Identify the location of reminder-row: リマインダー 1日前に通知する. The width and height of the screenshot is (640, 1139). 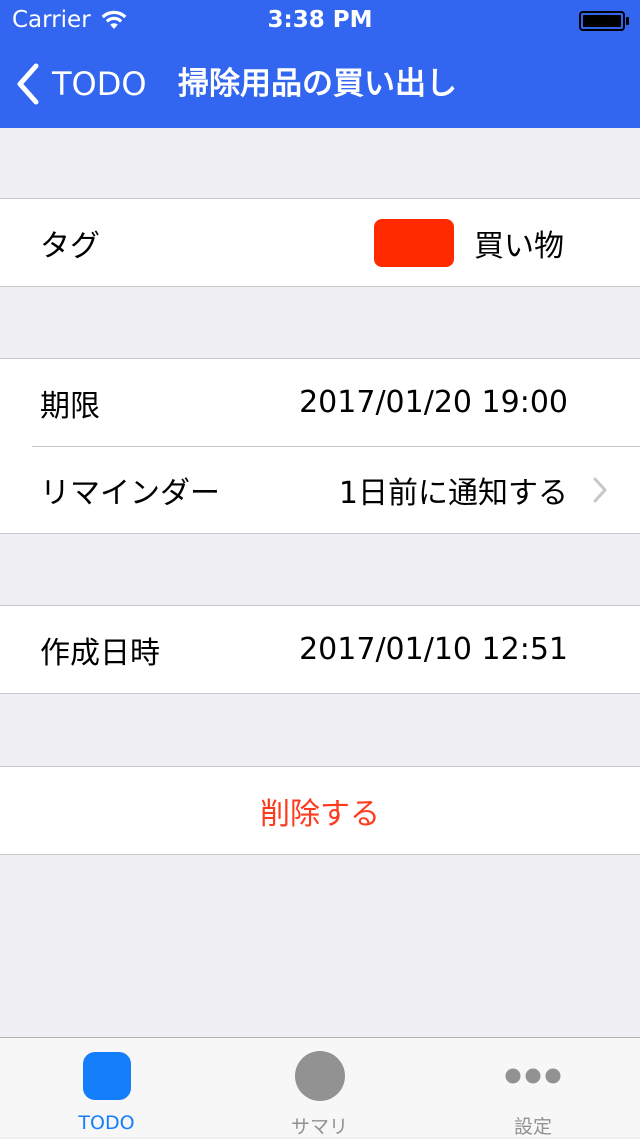
(320, 489).